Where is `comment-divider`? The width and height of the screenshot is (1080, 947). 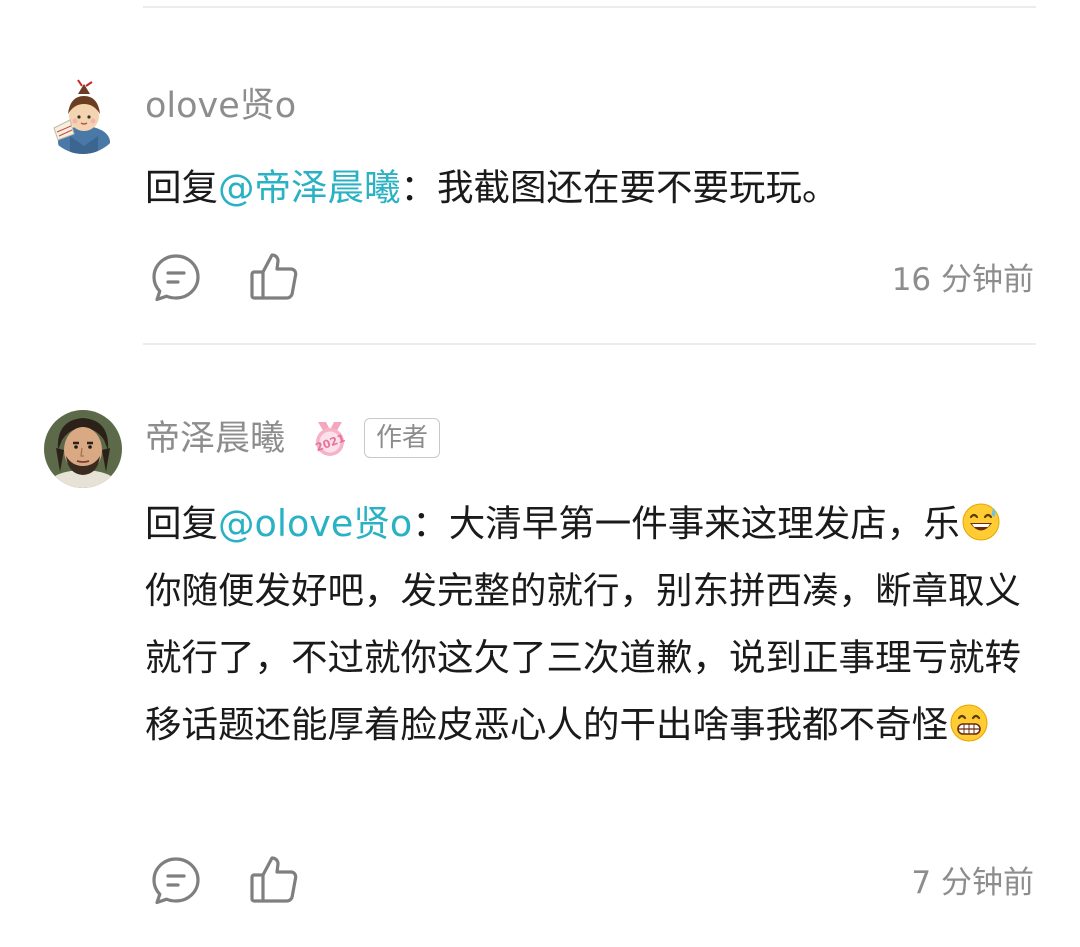
comment-divider is located at coordinates (589, 344).